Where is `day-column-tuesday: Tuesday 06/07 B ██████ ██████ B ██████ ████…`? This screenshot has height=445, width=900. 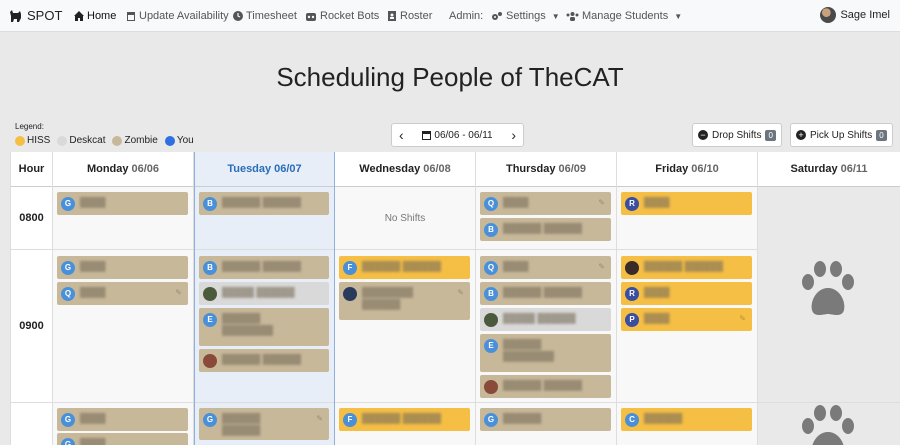 day-column-tuesday: Tuesday 06/07 B ██████ ██████ B ██████ ████… is located at coordinates (264, 298).